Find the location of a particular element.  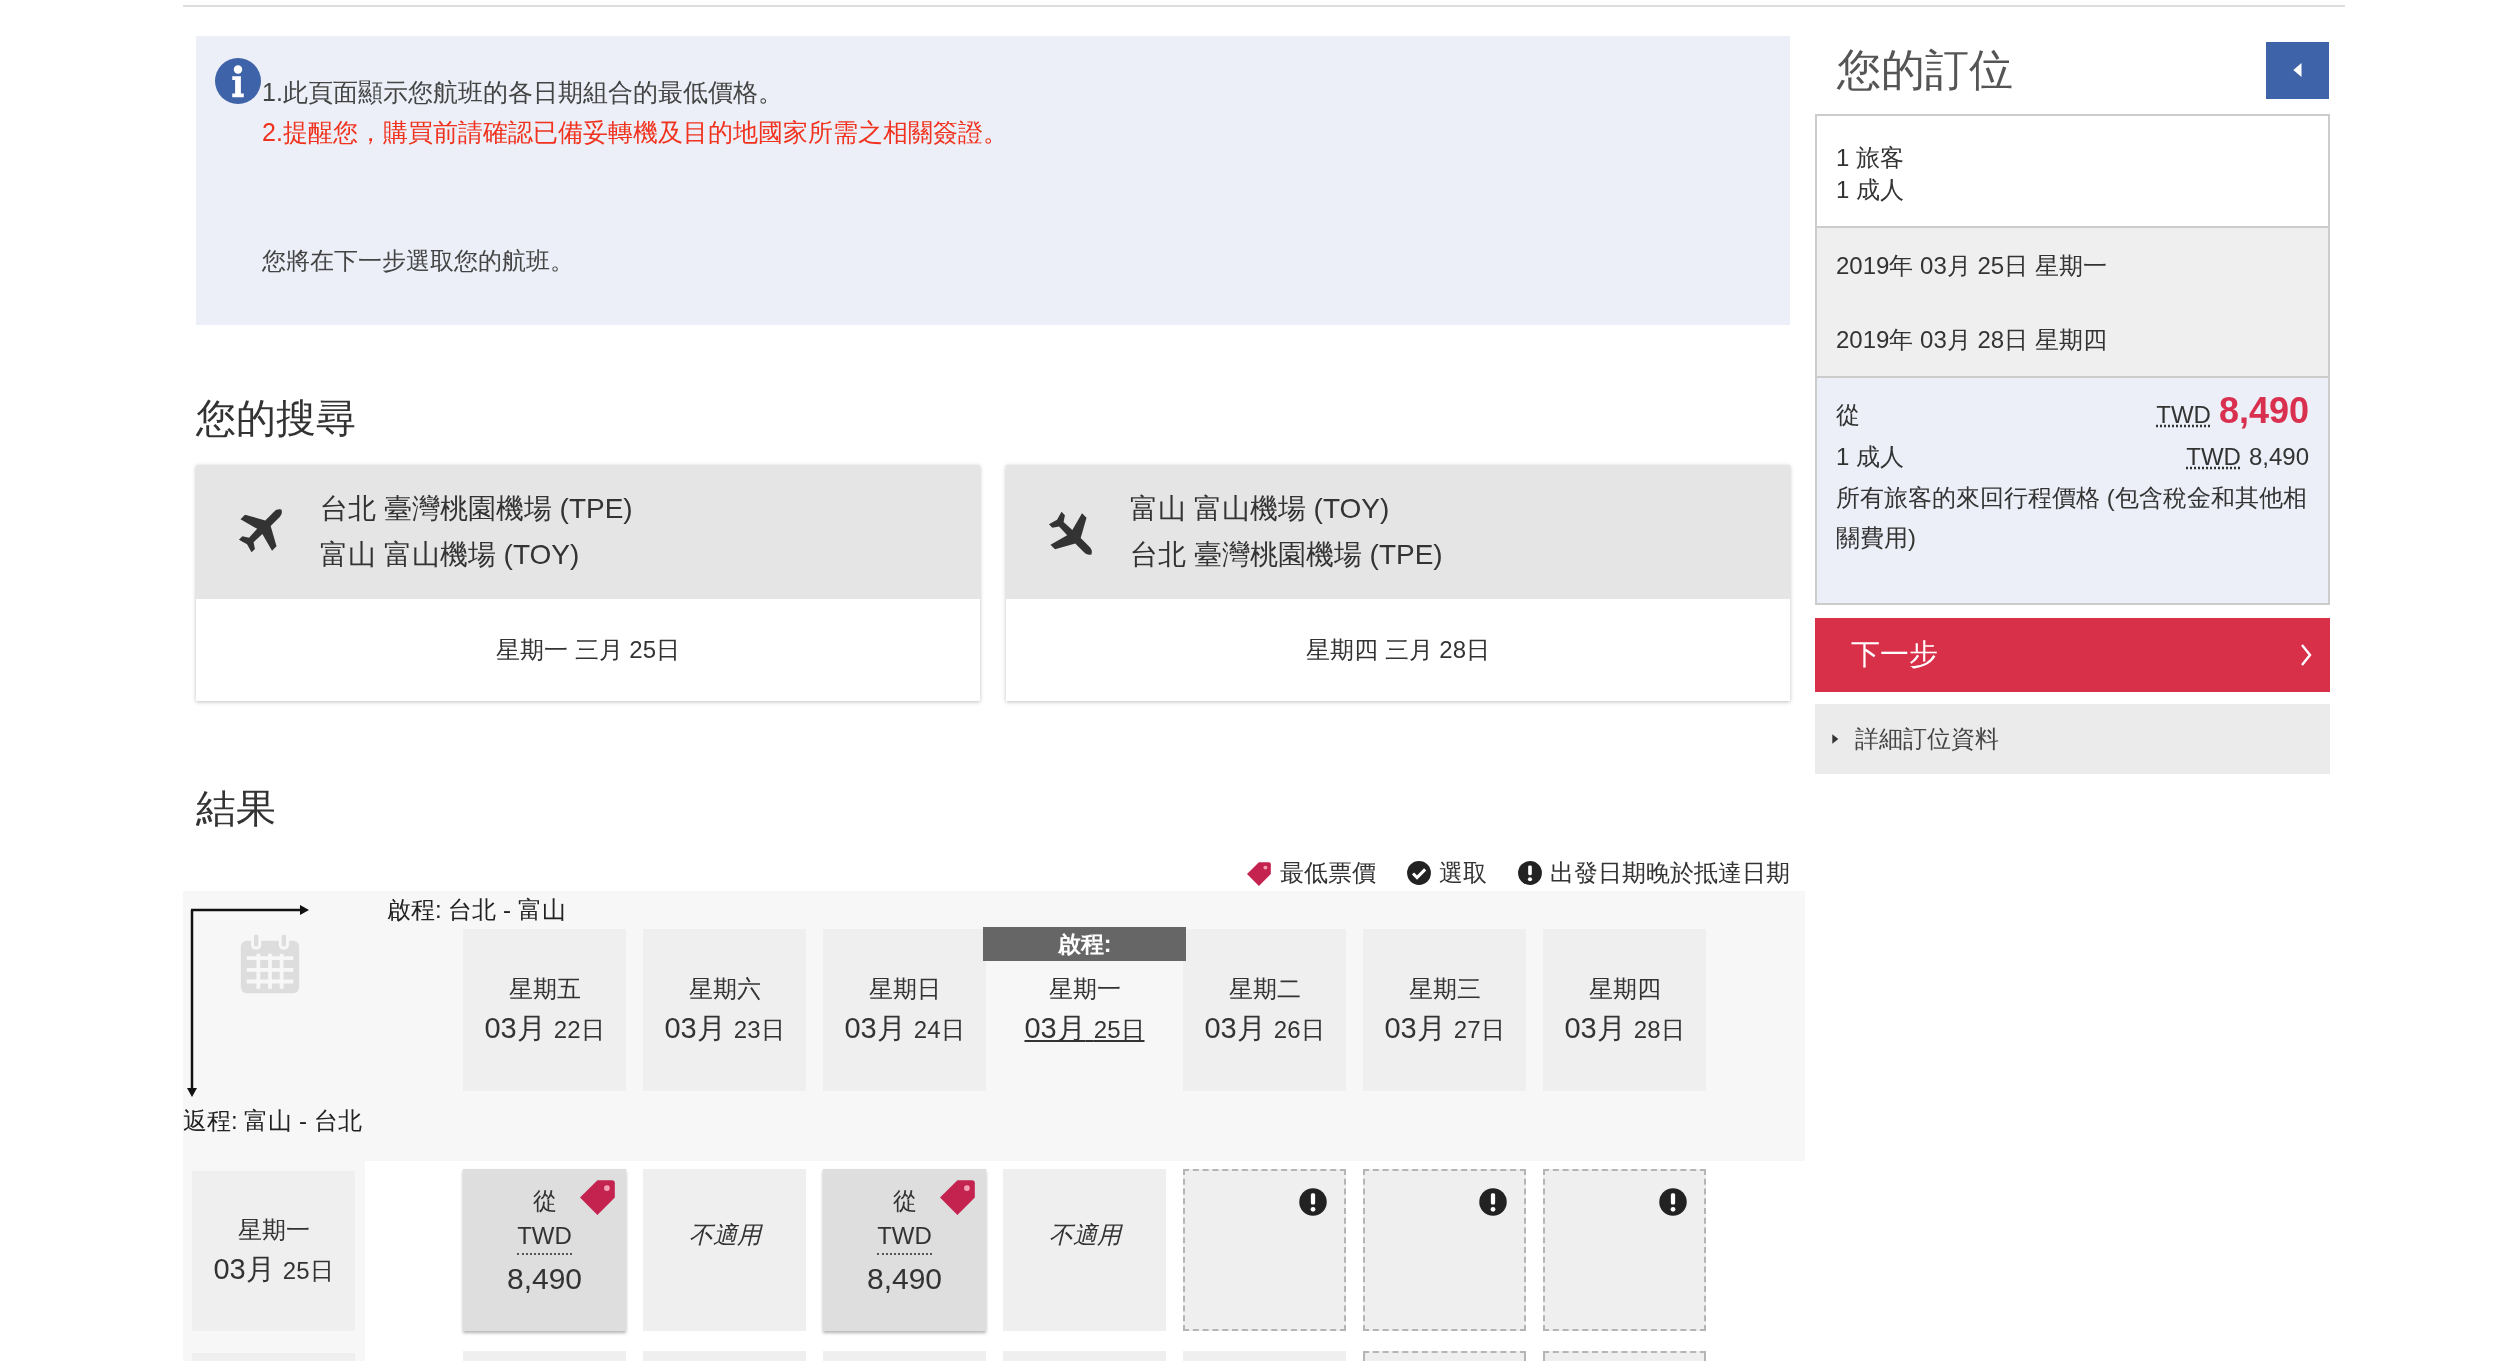

date-column-header: 星期三 03月 27日 is located at coordinates (1444, 1010).